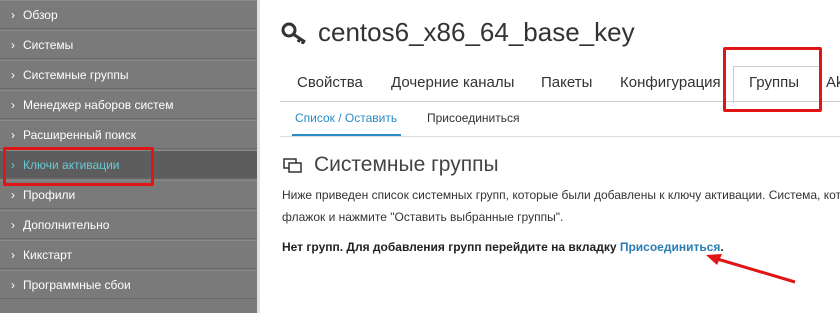  What do you see at coordinates (670, 82) in the screenshot?
I see `tab-configuration: Конфигурация` at bounding box center [670, 82].